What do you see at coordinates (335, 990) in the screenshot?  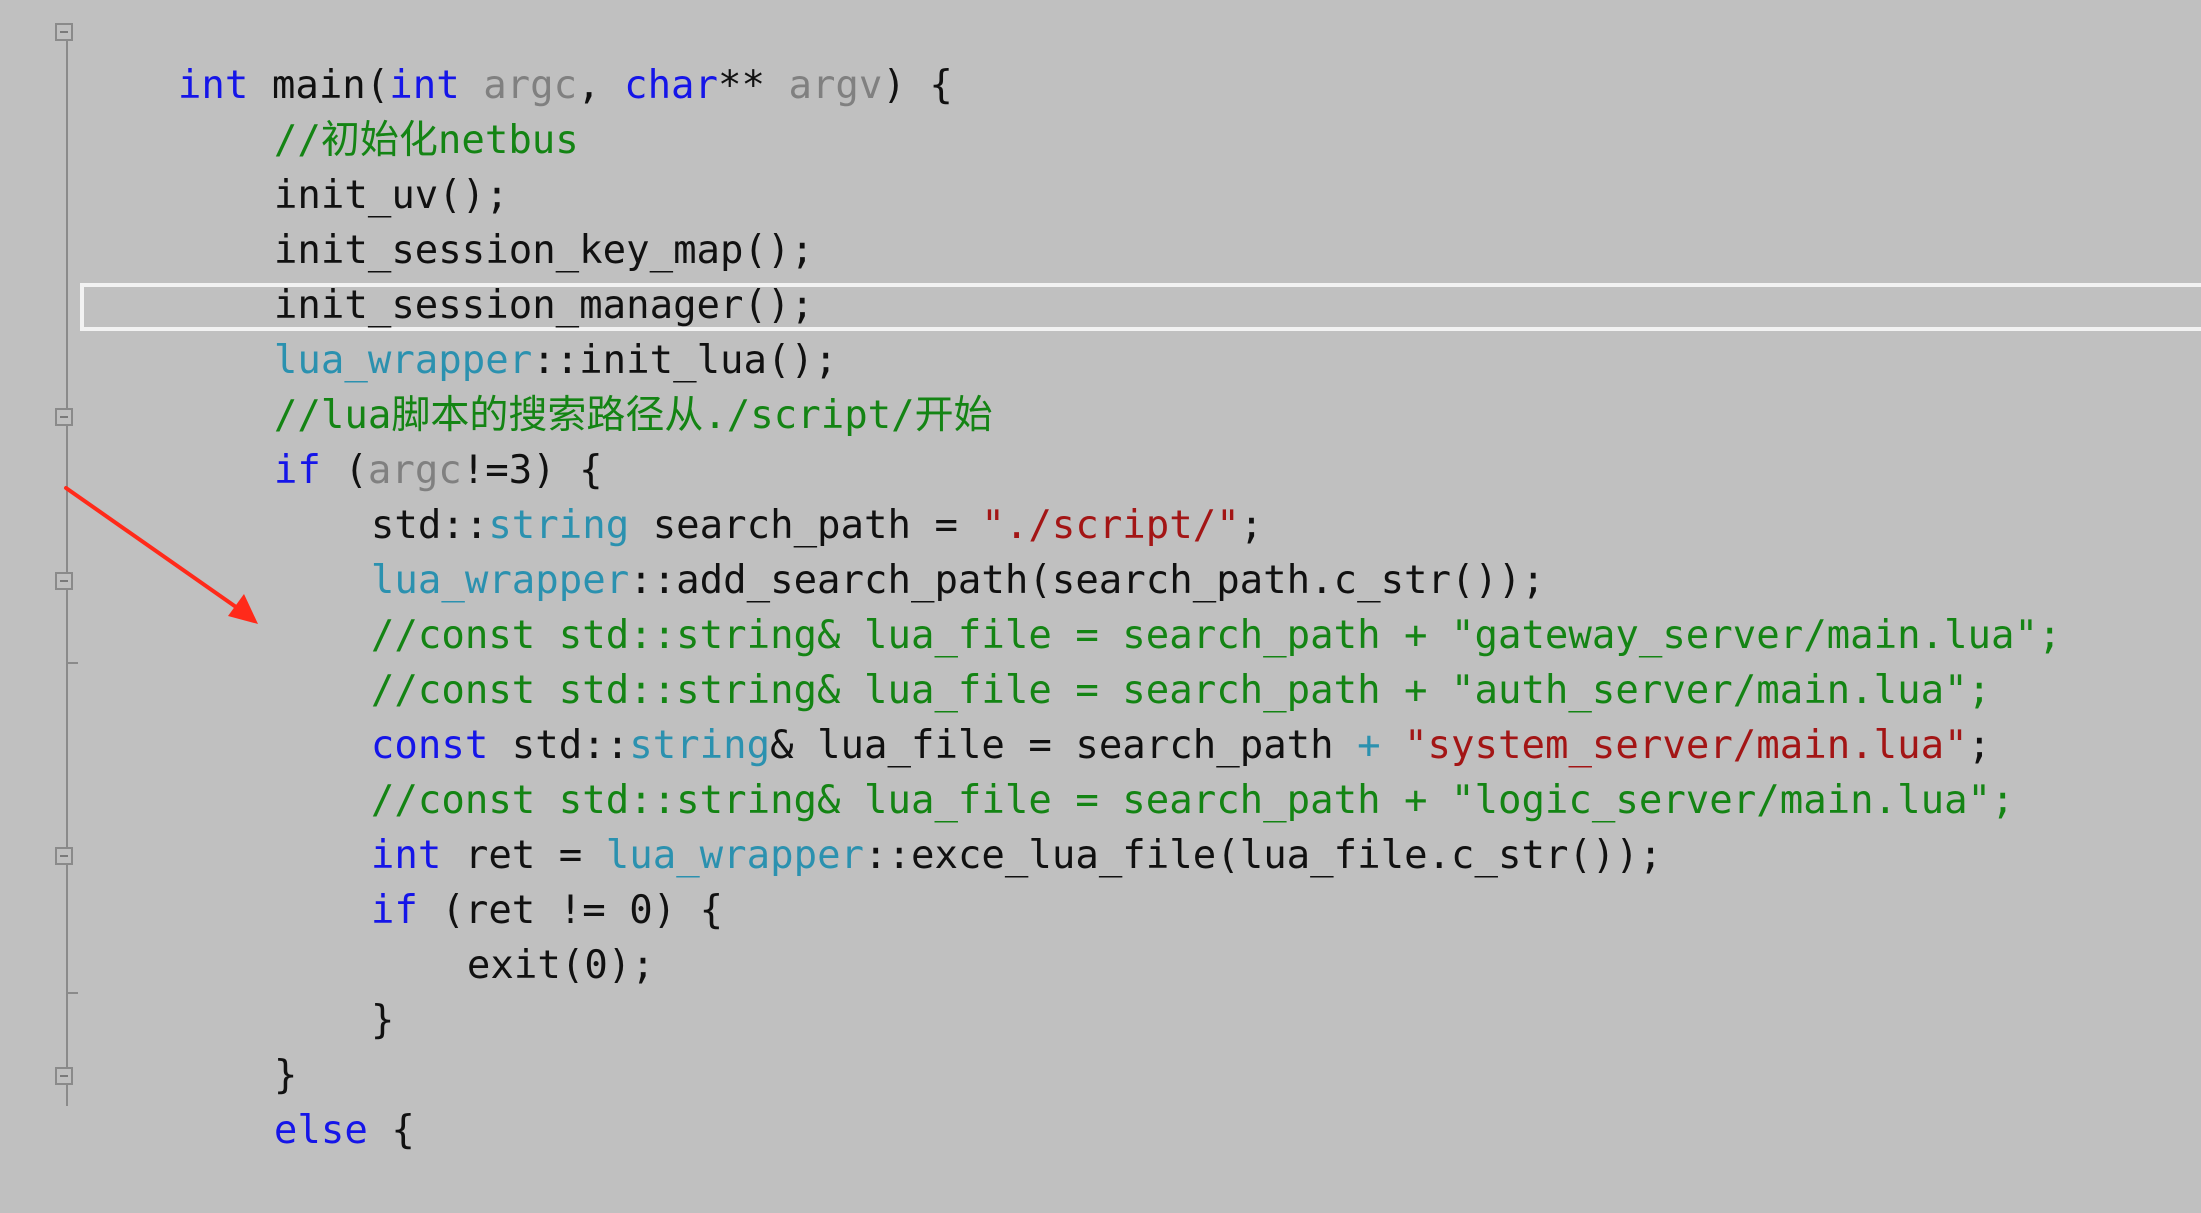 I see `code-line-18: }` at bounding box center [335, 990].